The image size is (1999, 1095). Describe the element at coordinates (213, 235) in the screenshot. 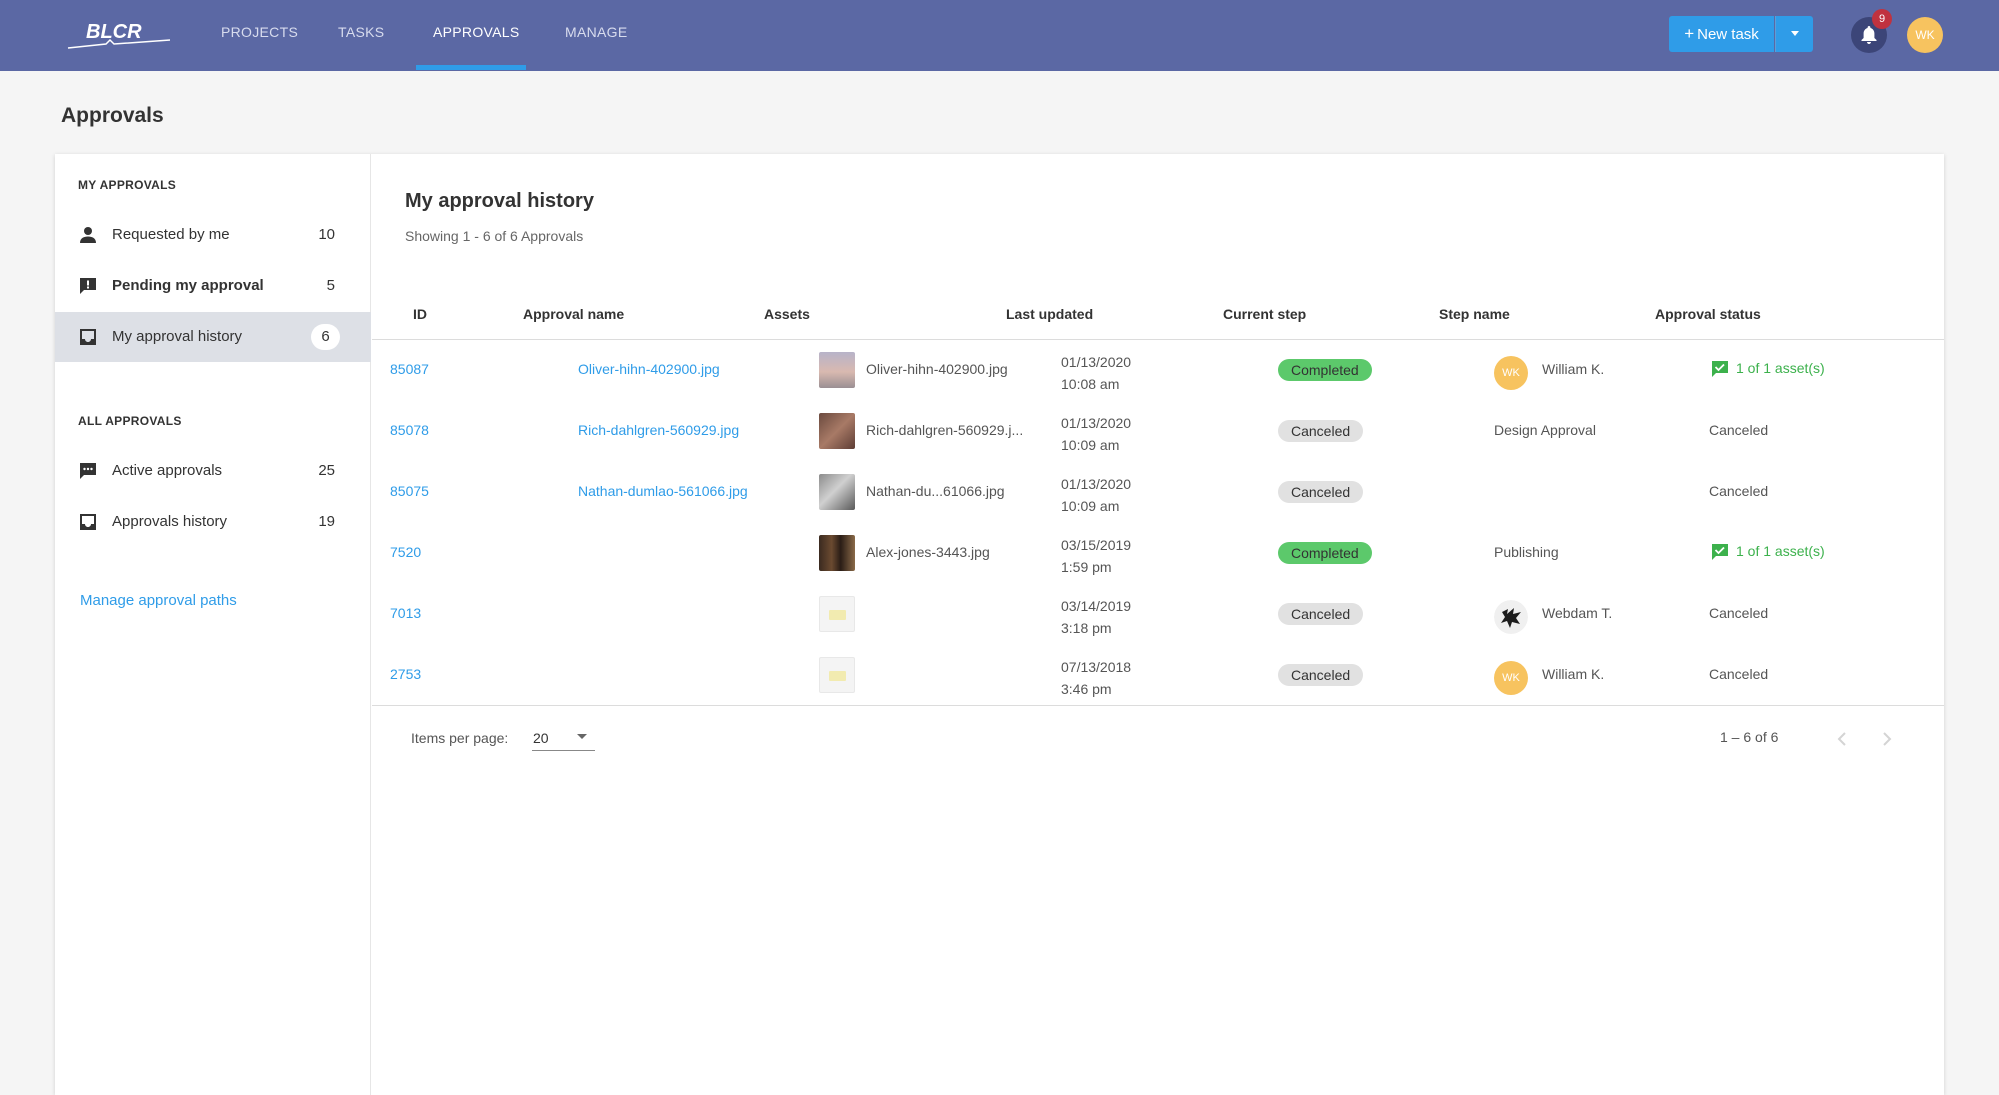

I see `sidebar-item-requested-by-me: Requested by me 10` at that location.